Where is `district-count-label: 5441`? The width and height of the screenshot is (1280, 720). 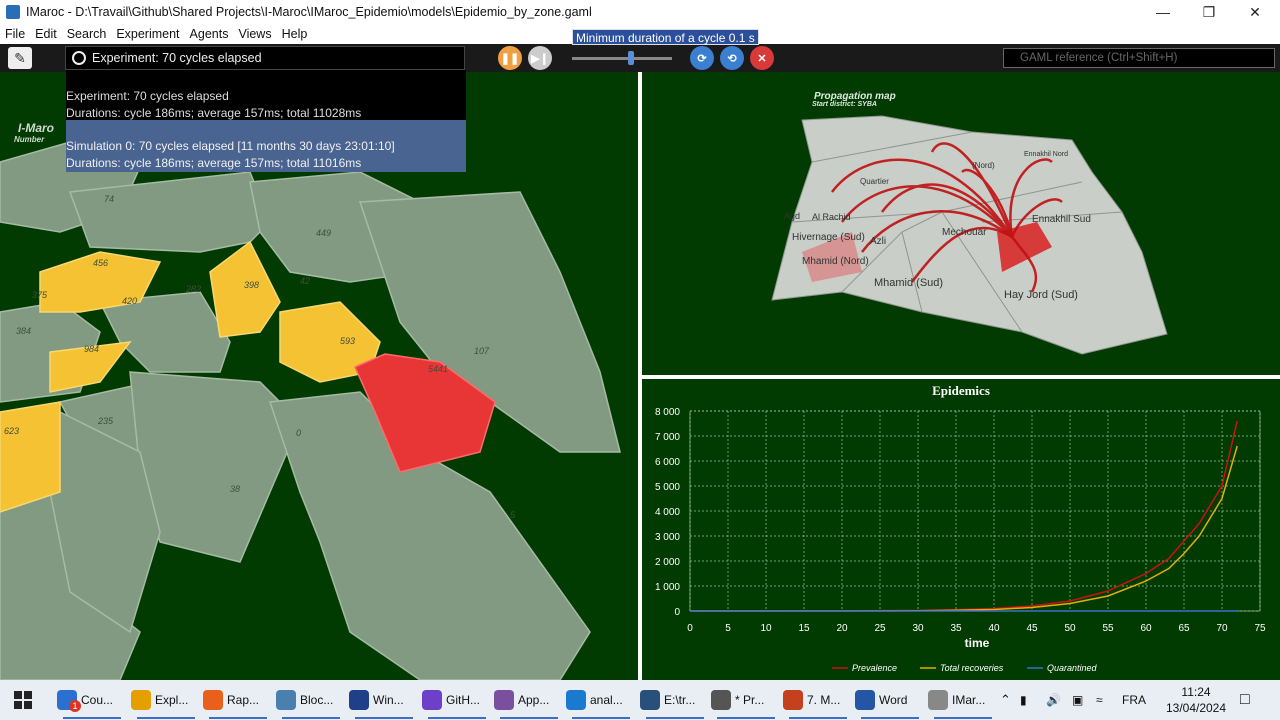
district-count-label: 5441 is located at coordinates (438, 369).